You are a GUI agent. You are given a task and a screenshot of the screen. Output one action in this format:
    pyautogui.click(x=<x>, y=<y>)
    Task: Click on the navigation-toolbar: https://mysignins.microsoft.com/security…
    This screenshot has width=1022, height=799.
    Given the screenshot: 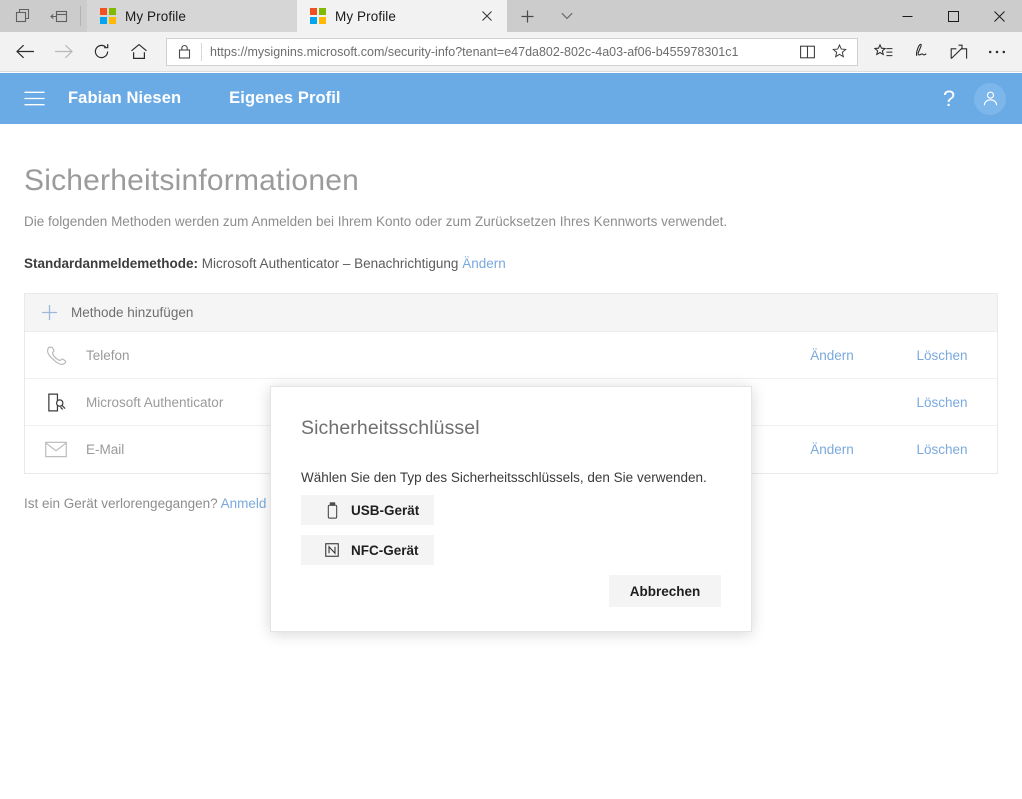 What is the action you would take?
    pyautogui.click(x=511, y=52)
    